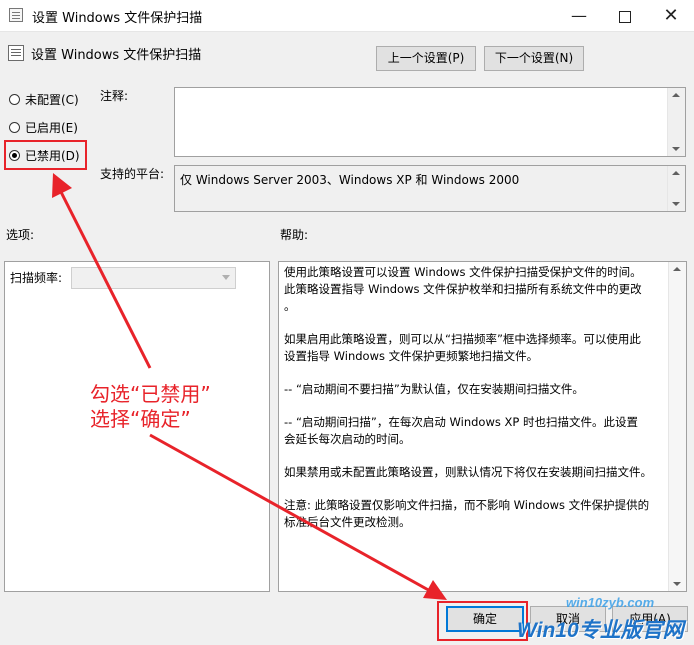 The width and height of the screenshot is (694, 645). Describe the element at coordinates (610, 602) in the screenshot. I see `watermark-url: win10zyb.com` at that location.